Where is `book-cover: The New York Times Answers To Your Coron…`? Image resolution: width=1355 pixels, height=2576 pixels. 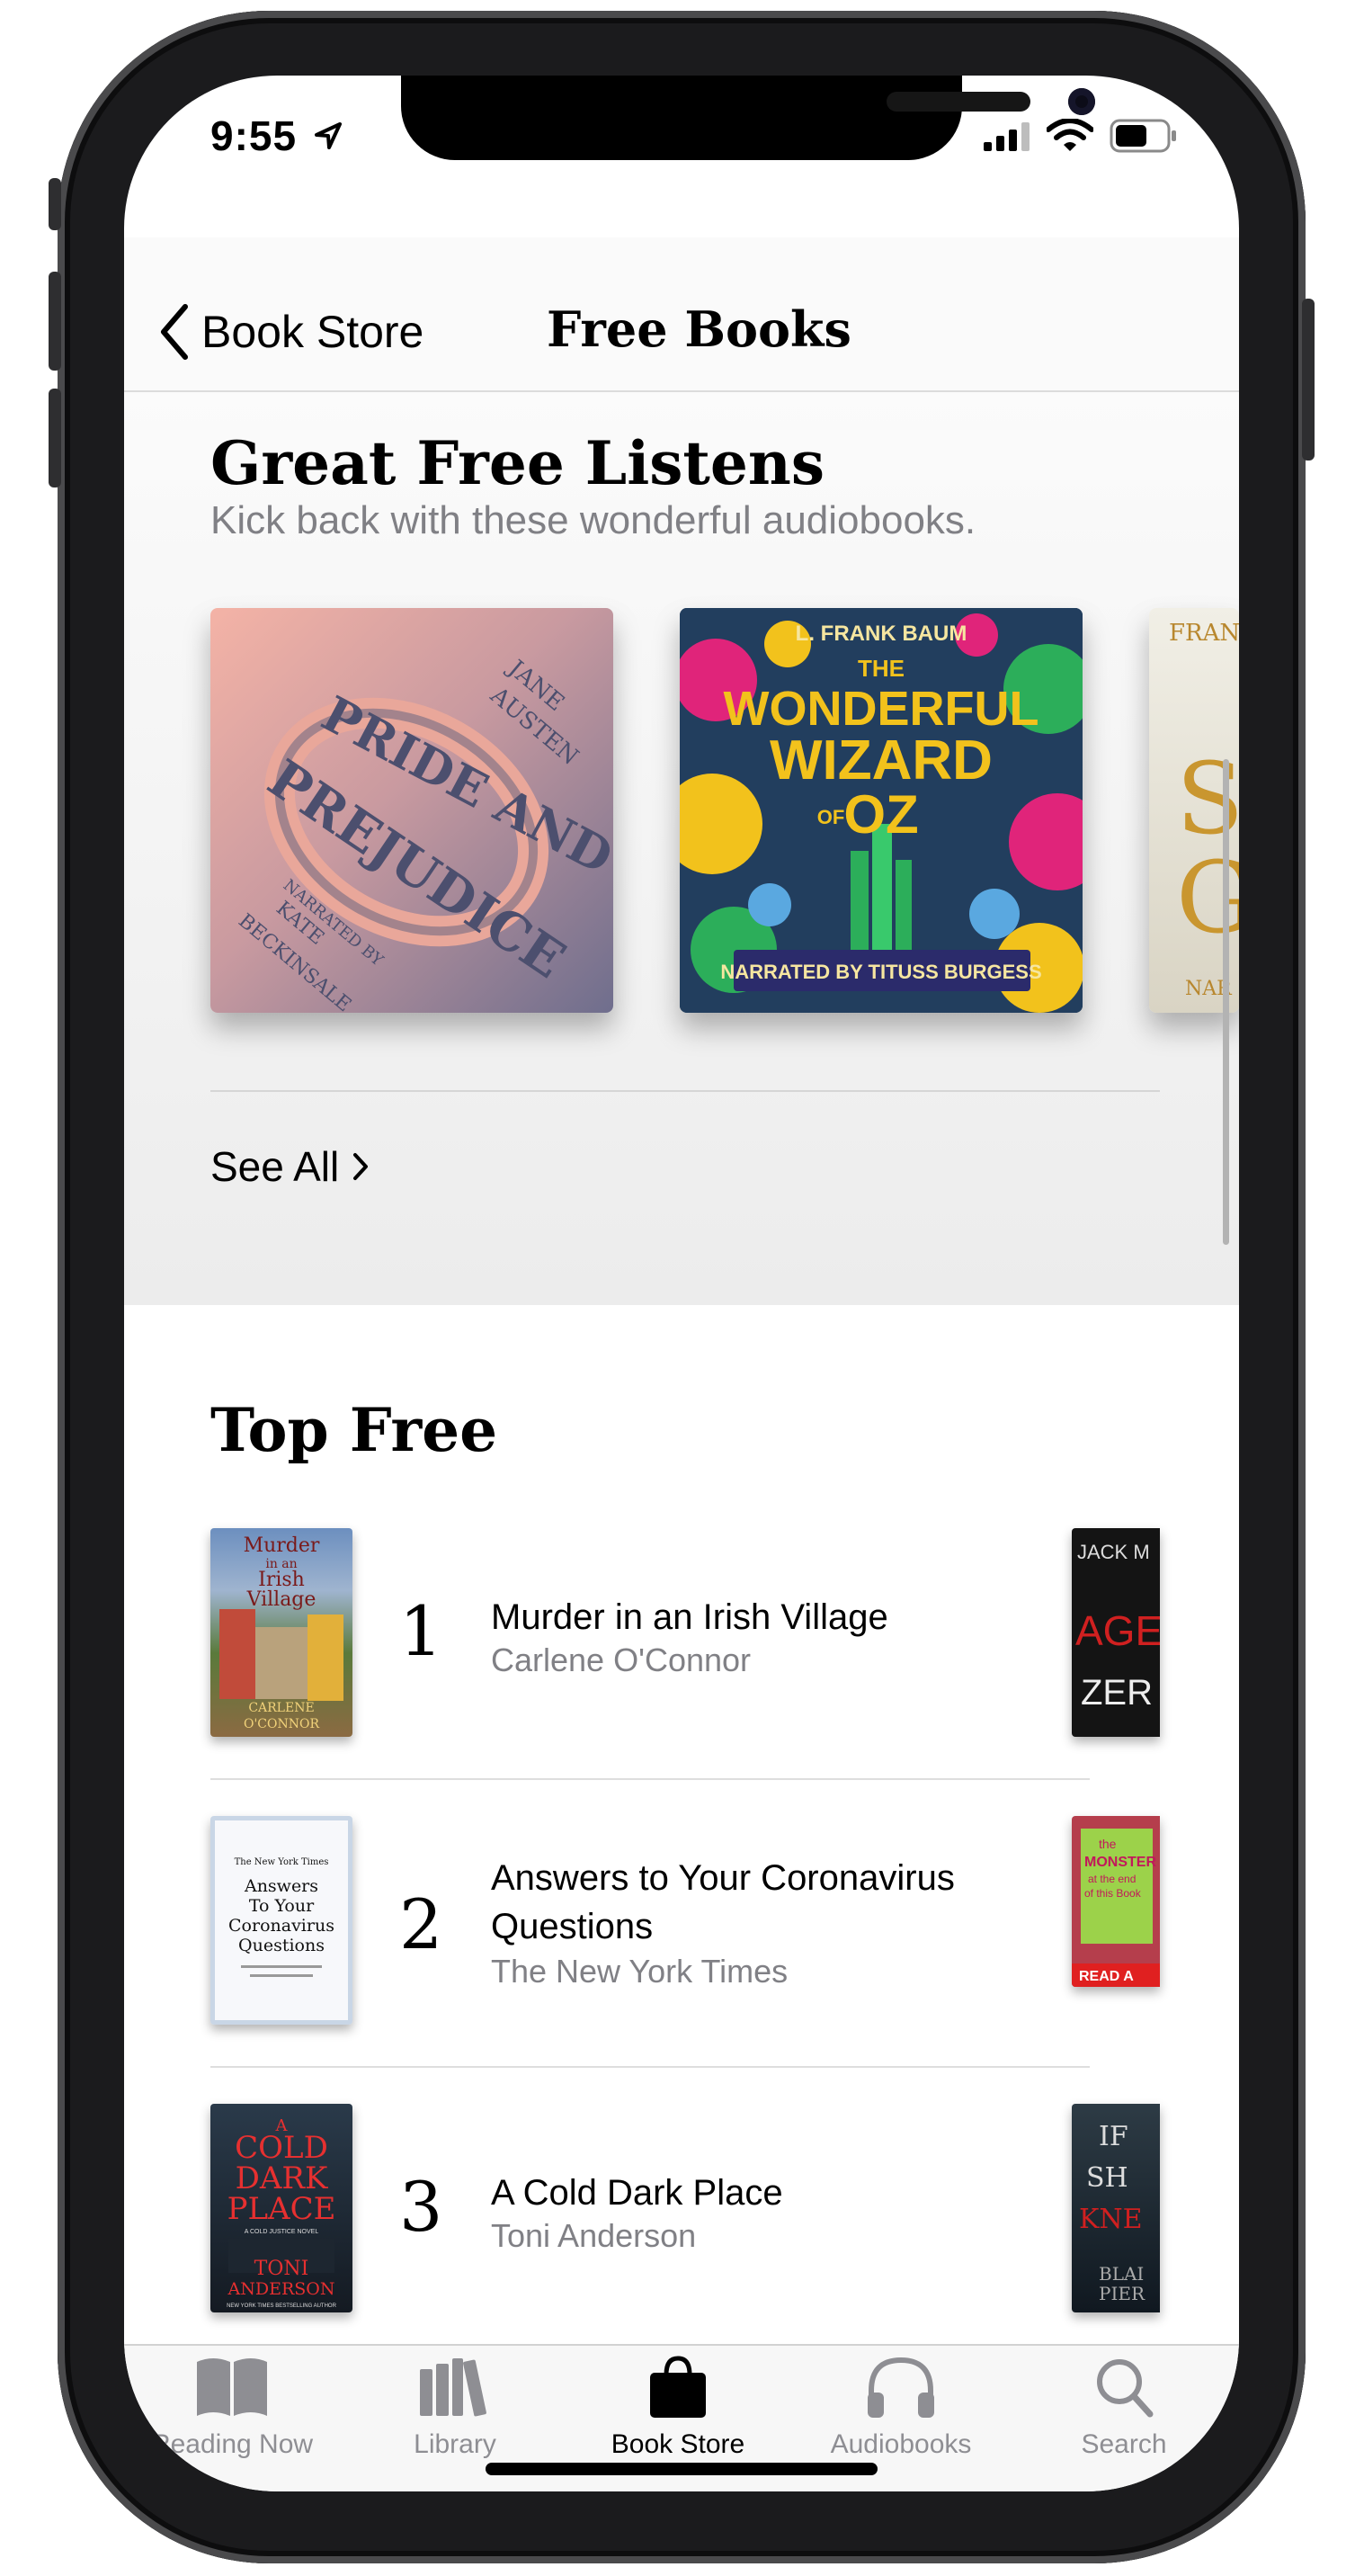
book-cover: The New York Times Answers To Your Coron… is located at coordinates (281, 1920).